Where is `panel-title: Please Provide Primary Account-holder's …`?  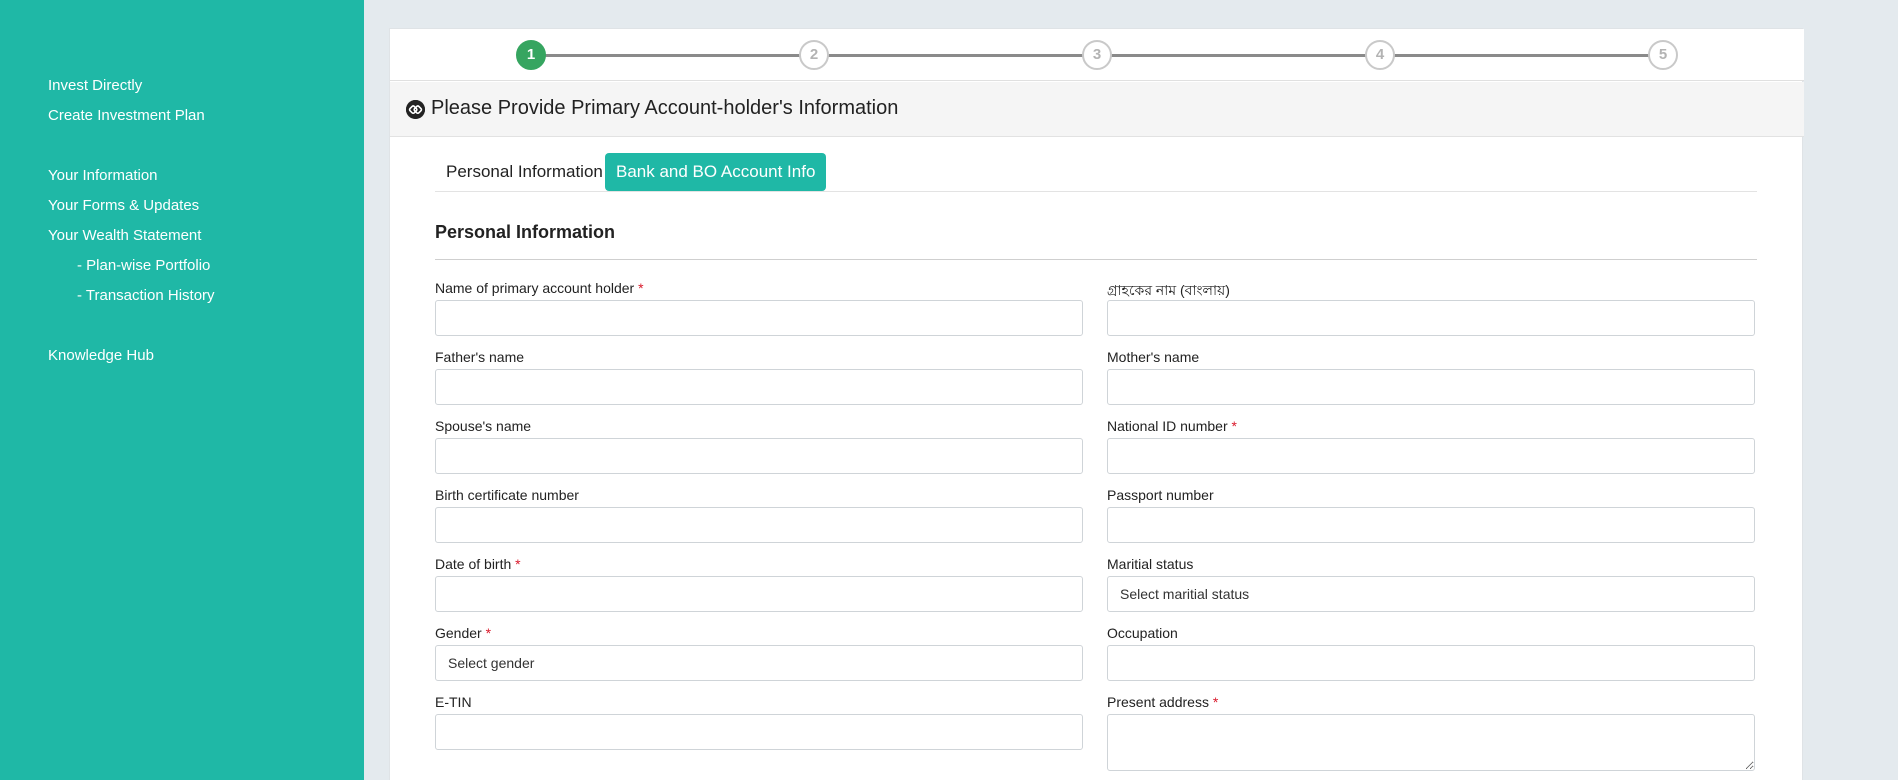 panel-title: Please Provide Primary Account-holder's … is located at coordinates (665, 108).